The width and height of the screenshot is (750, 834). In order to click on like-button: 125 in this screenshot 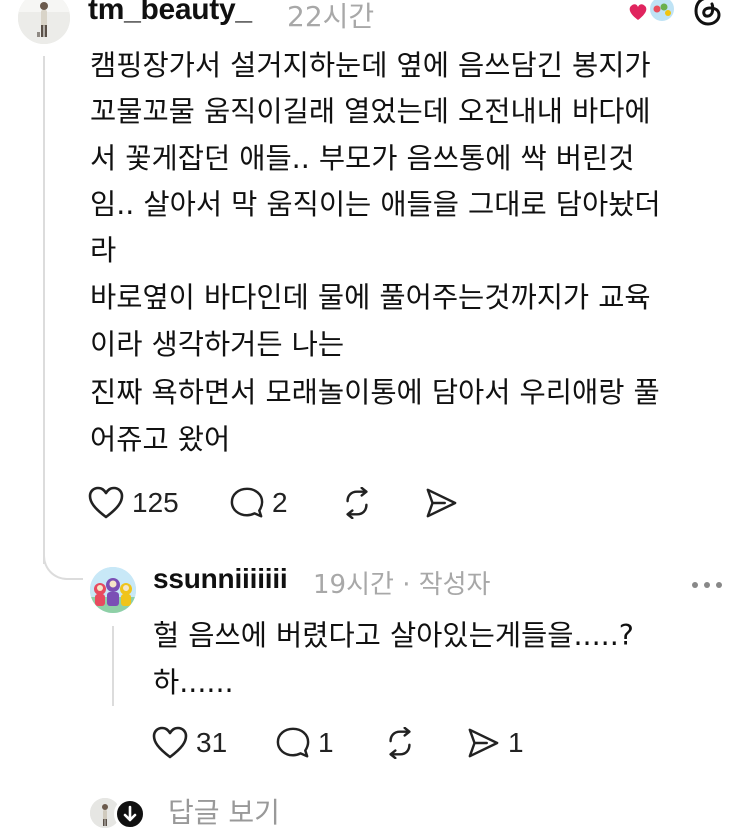, I will do `click(133, 503)`.